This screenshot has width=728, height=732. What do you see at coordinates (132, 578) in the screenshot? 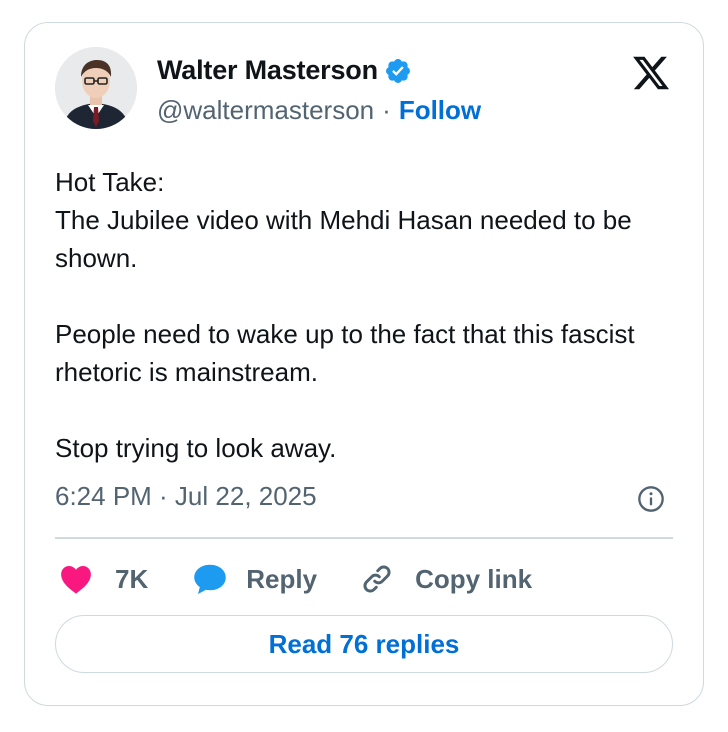
I see `like-count: 7K` at bounding box center [132, 578].